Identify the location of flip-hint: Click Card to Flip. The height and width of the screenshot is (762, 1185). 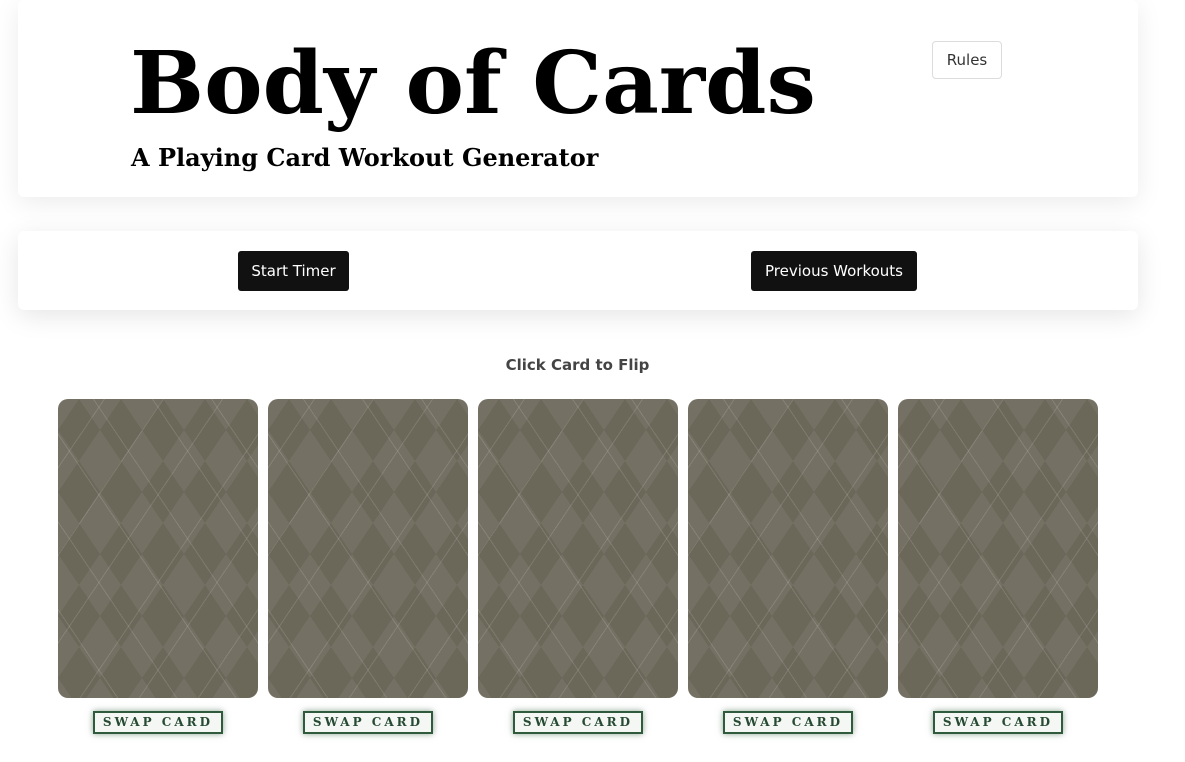
(577, 365).